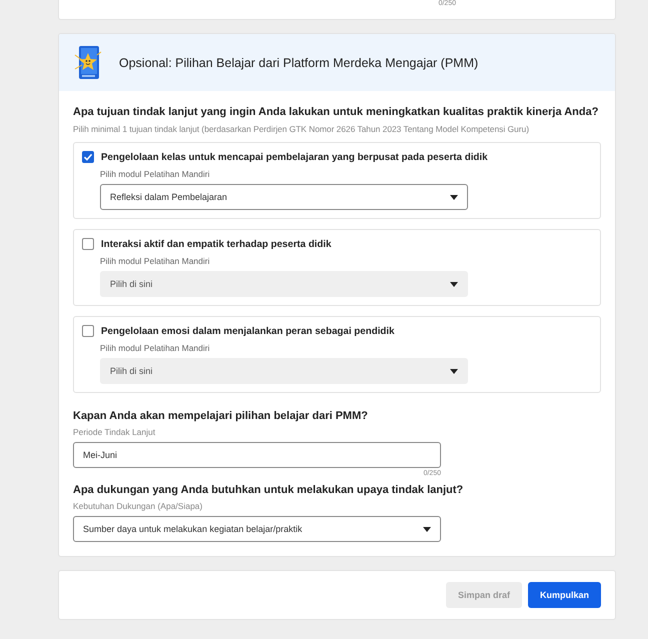 The height and width of the screenshot is (639, 648). Describe the element at coordinates (298, 63) in the screenshot. I see `section-title: Opsional: Pilihan Belajar dari Platform Merdeka Mengajar (PMM)` at that location.